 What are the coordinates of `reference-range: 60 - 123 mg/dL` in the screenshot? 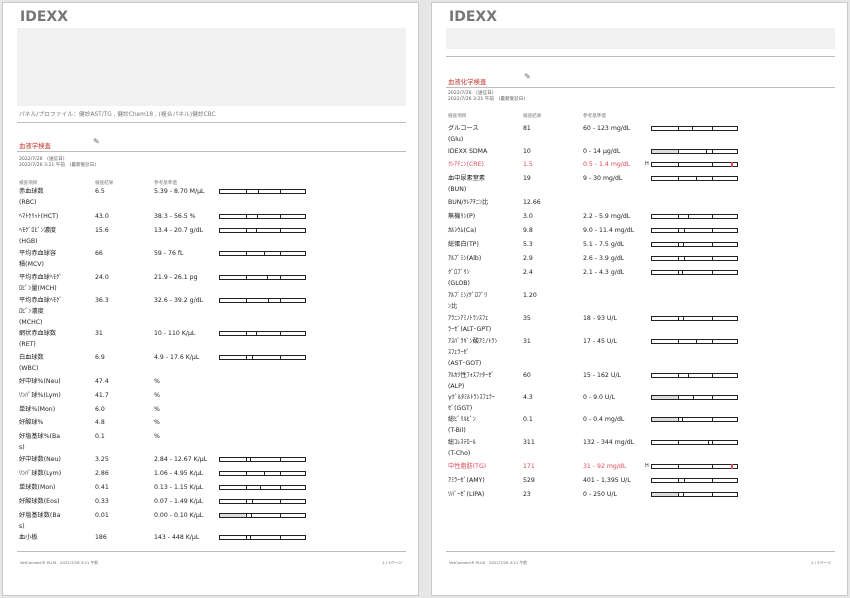 It's located at (607, 128).